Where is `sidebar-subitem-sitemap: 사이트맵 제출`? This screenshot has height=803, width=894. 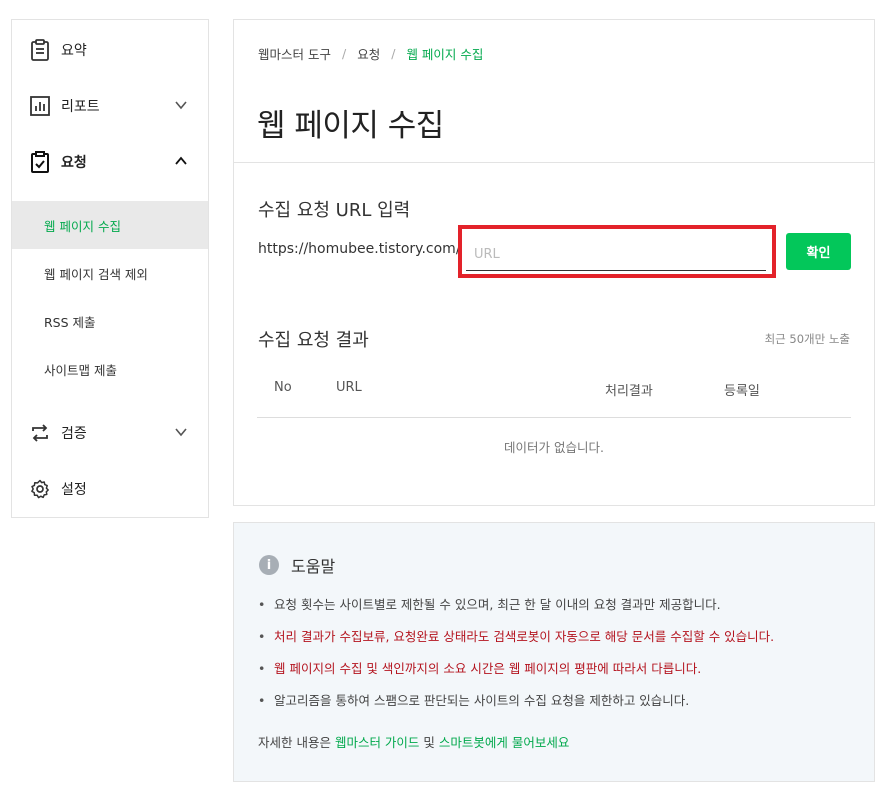 sidebar-subitem-sitemap: 사이트맵 제출 is located at coordinates (110, 369).